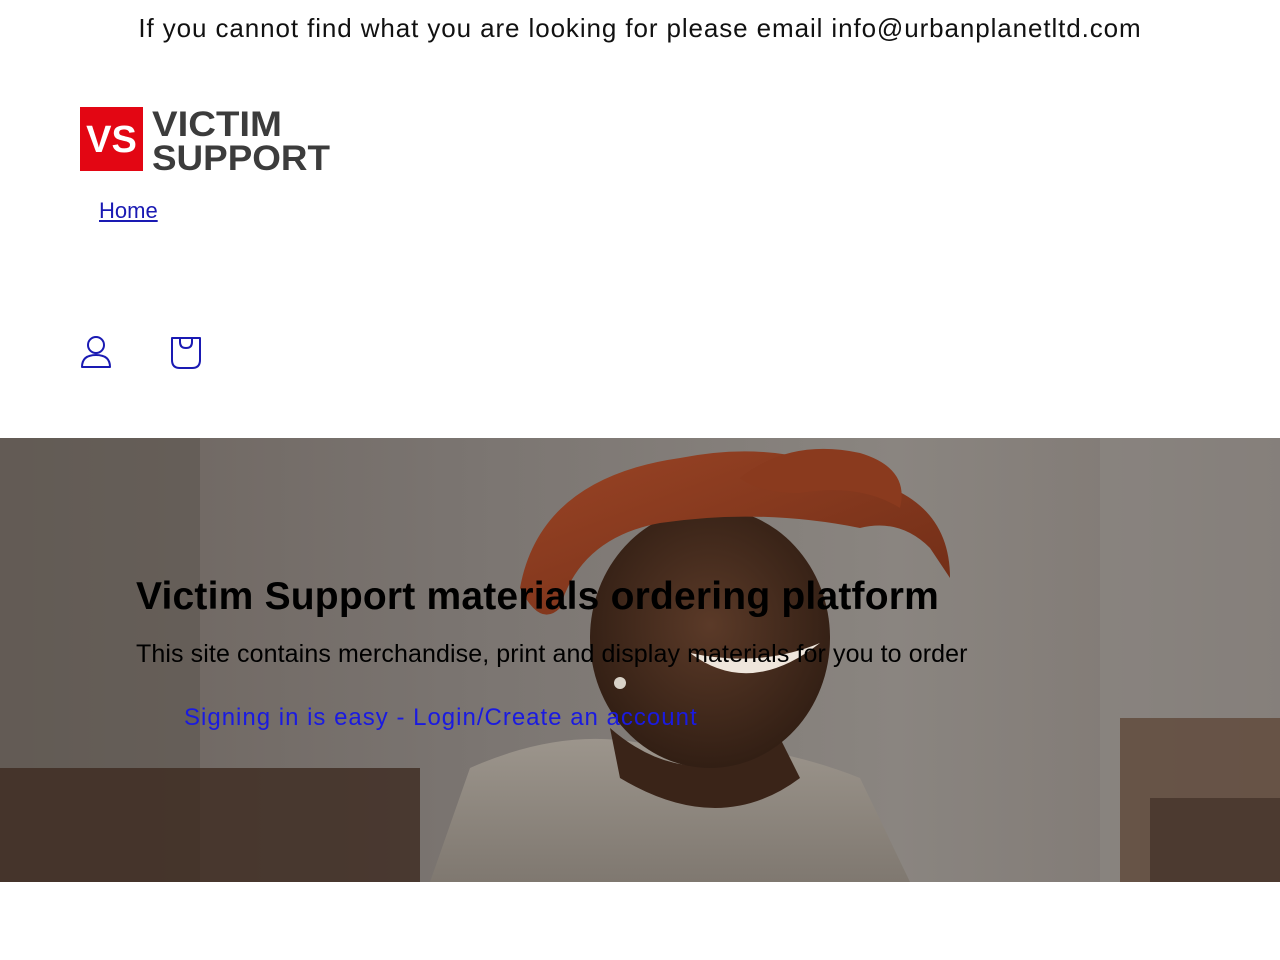 The height and width of the screenshot is (960, 1280). I want to click on nav-home-link: Home, so click(128, 211).